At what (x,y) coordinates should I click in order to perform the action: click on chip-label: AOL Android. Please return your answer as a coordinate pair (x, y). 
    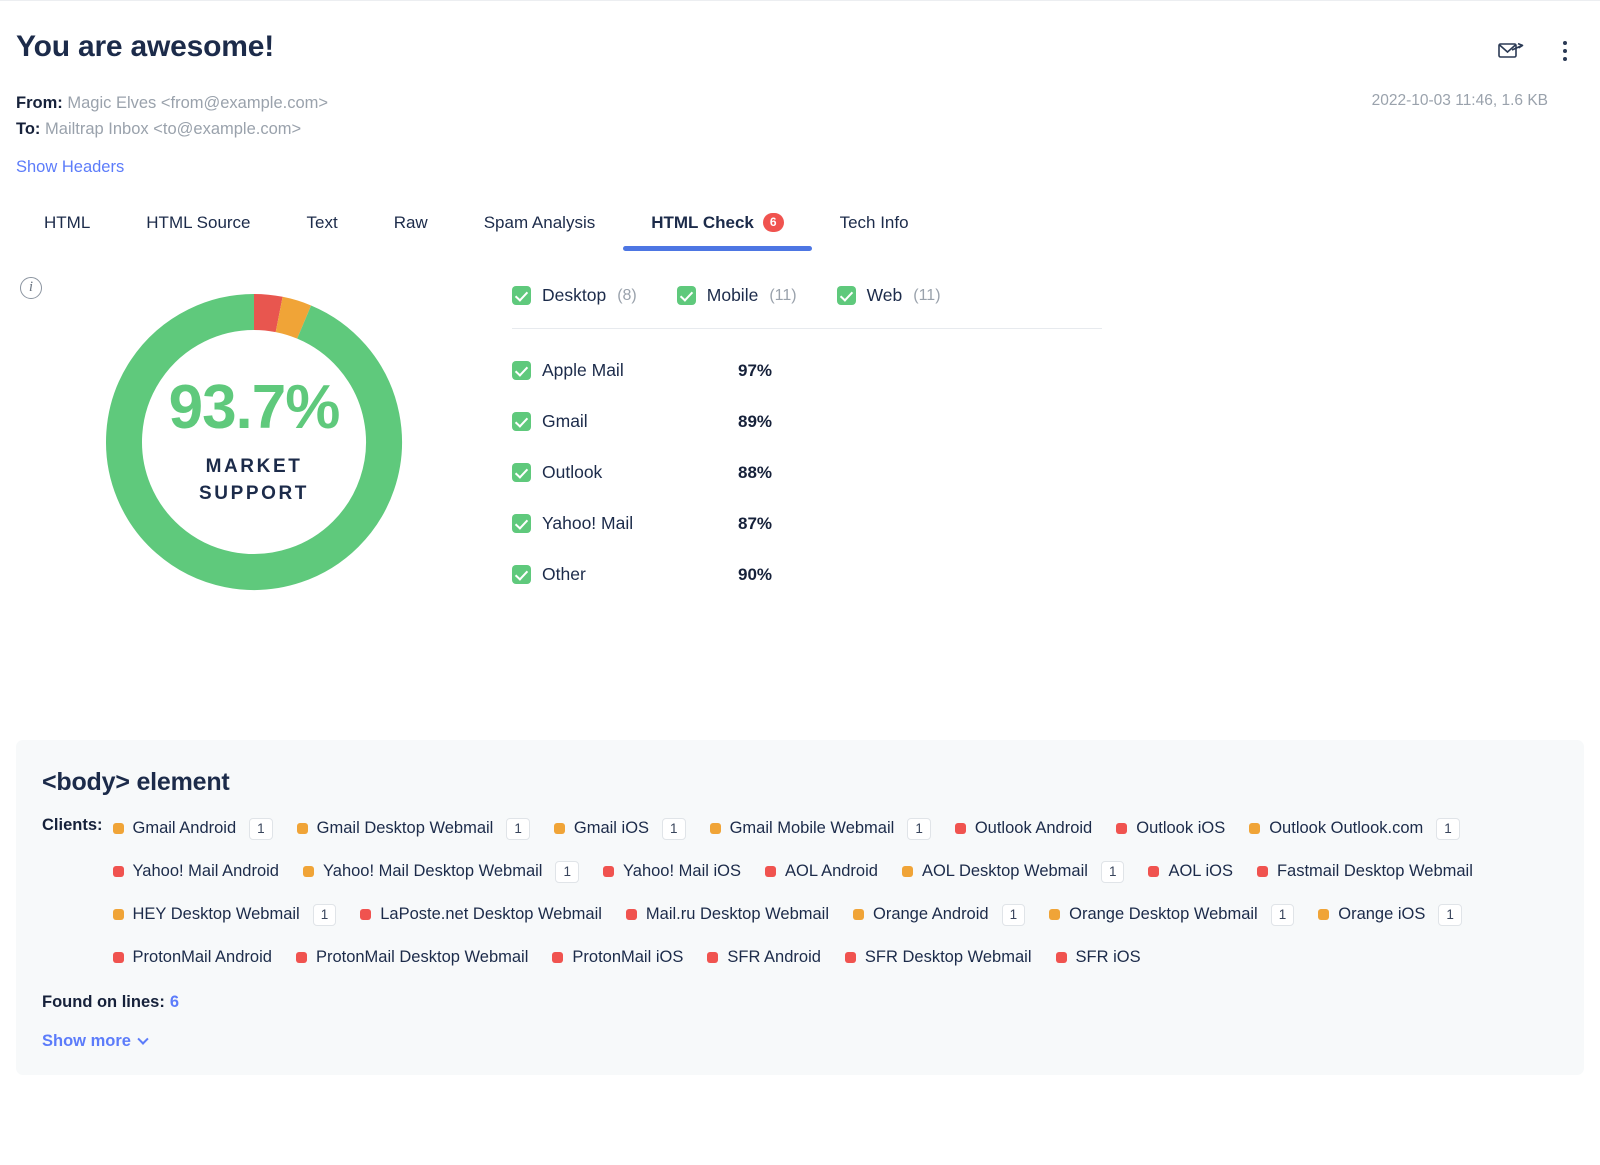
    Looking at the image, I should click on (831, 871).